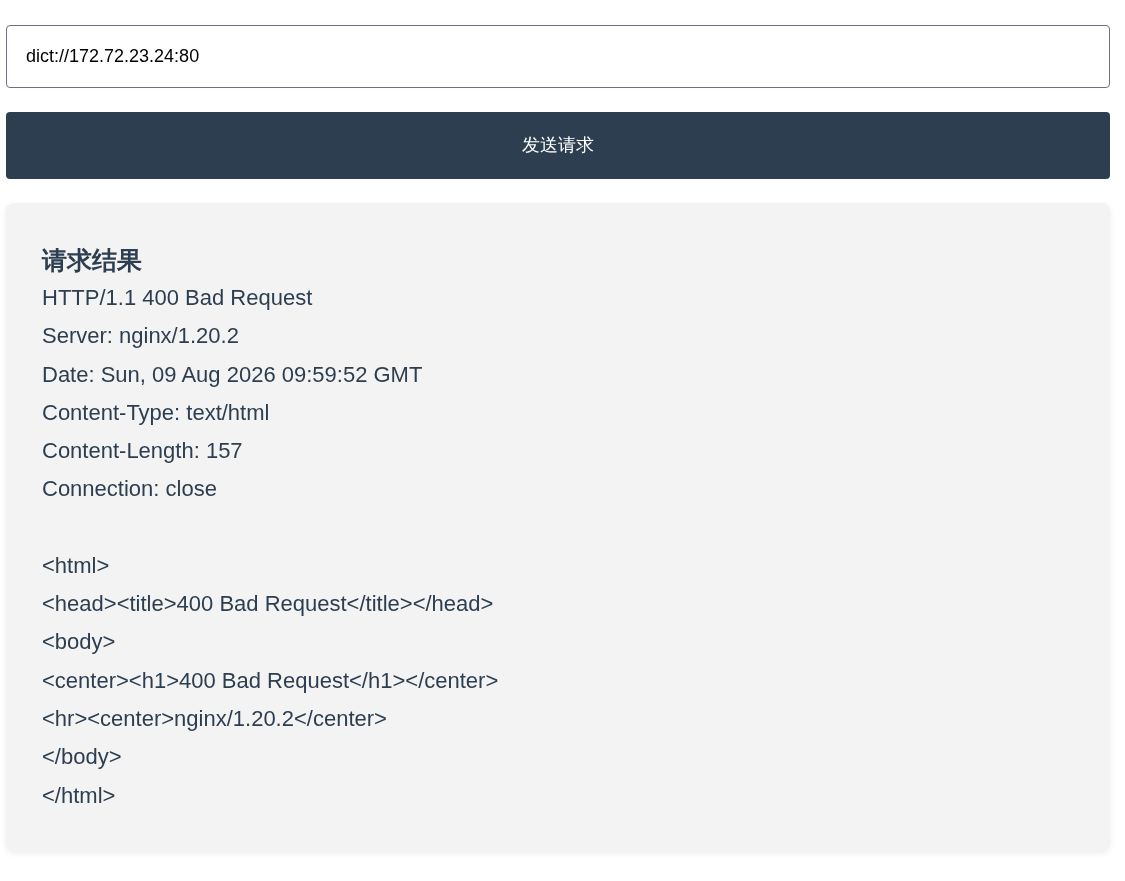 The height and width of the screenshot is (881, 1125). Describe the element at coordinates (92, 260) in the screenshot. I see `result-title: 请求结果` at that location.